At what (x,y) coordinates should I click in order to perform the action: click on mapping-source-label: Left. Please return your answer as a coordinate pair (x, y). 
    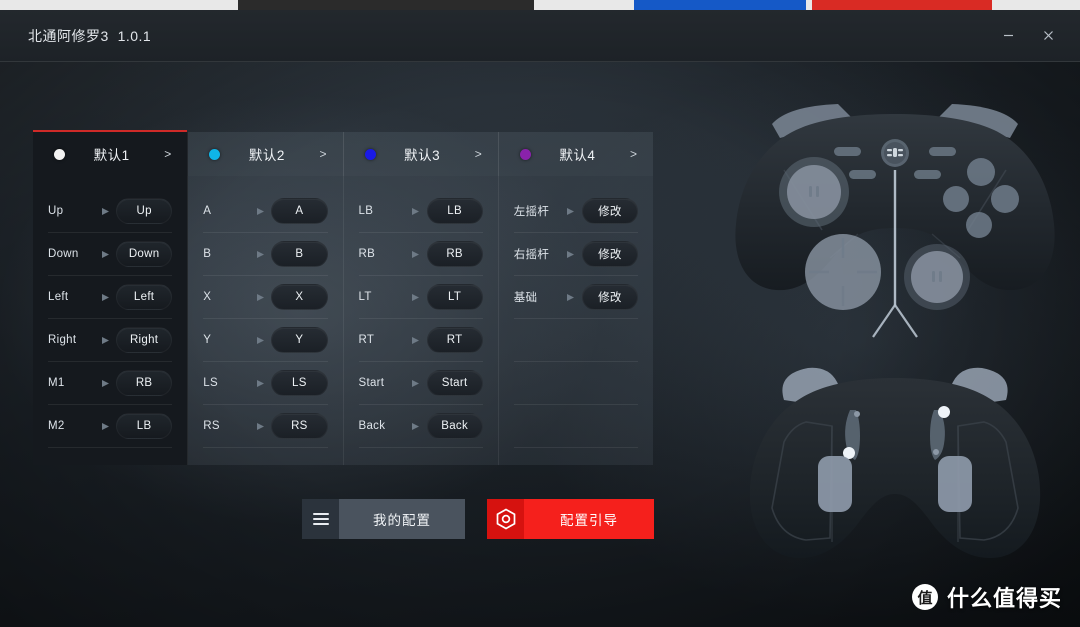
    Looking at the image, I should click on (58, 297).